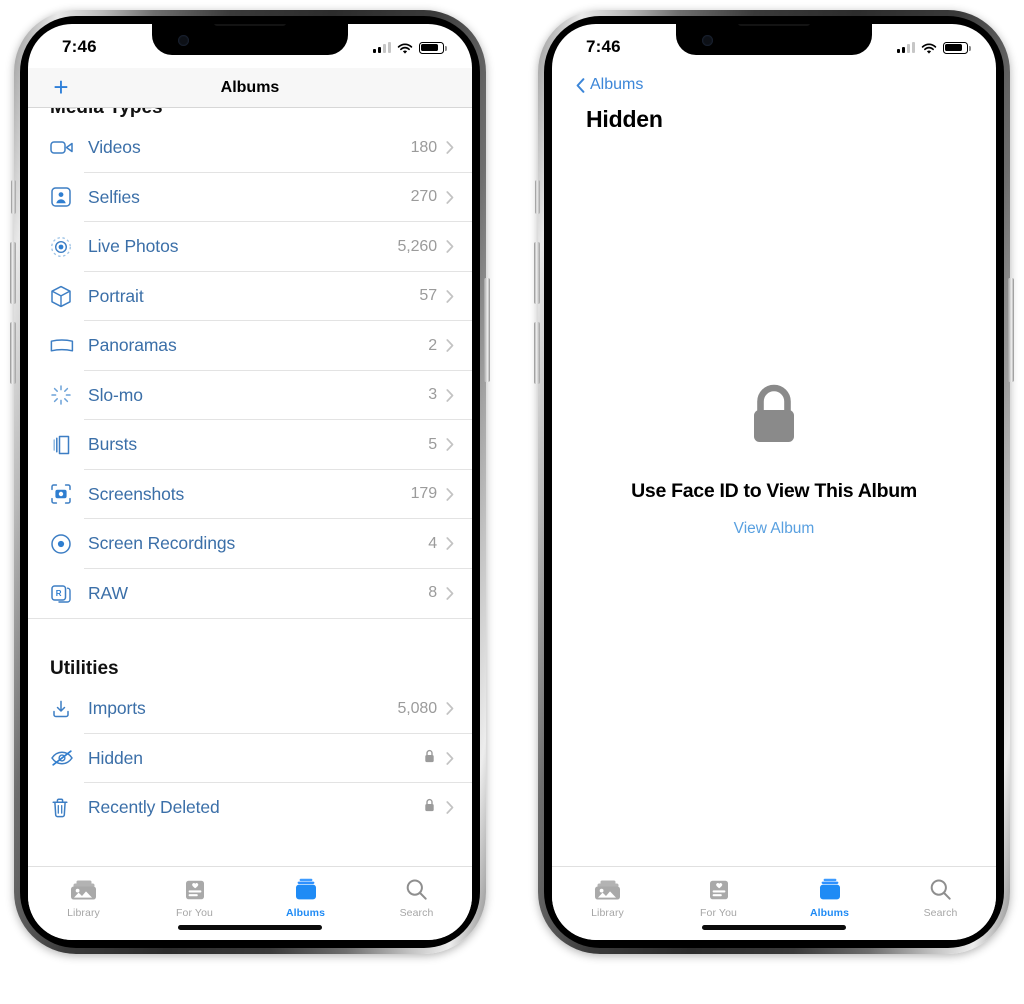 Image resolution: width=1024 pixels, height=1004 pixels. I want to click on list-item: Panoramas 2, so click(250, 346).